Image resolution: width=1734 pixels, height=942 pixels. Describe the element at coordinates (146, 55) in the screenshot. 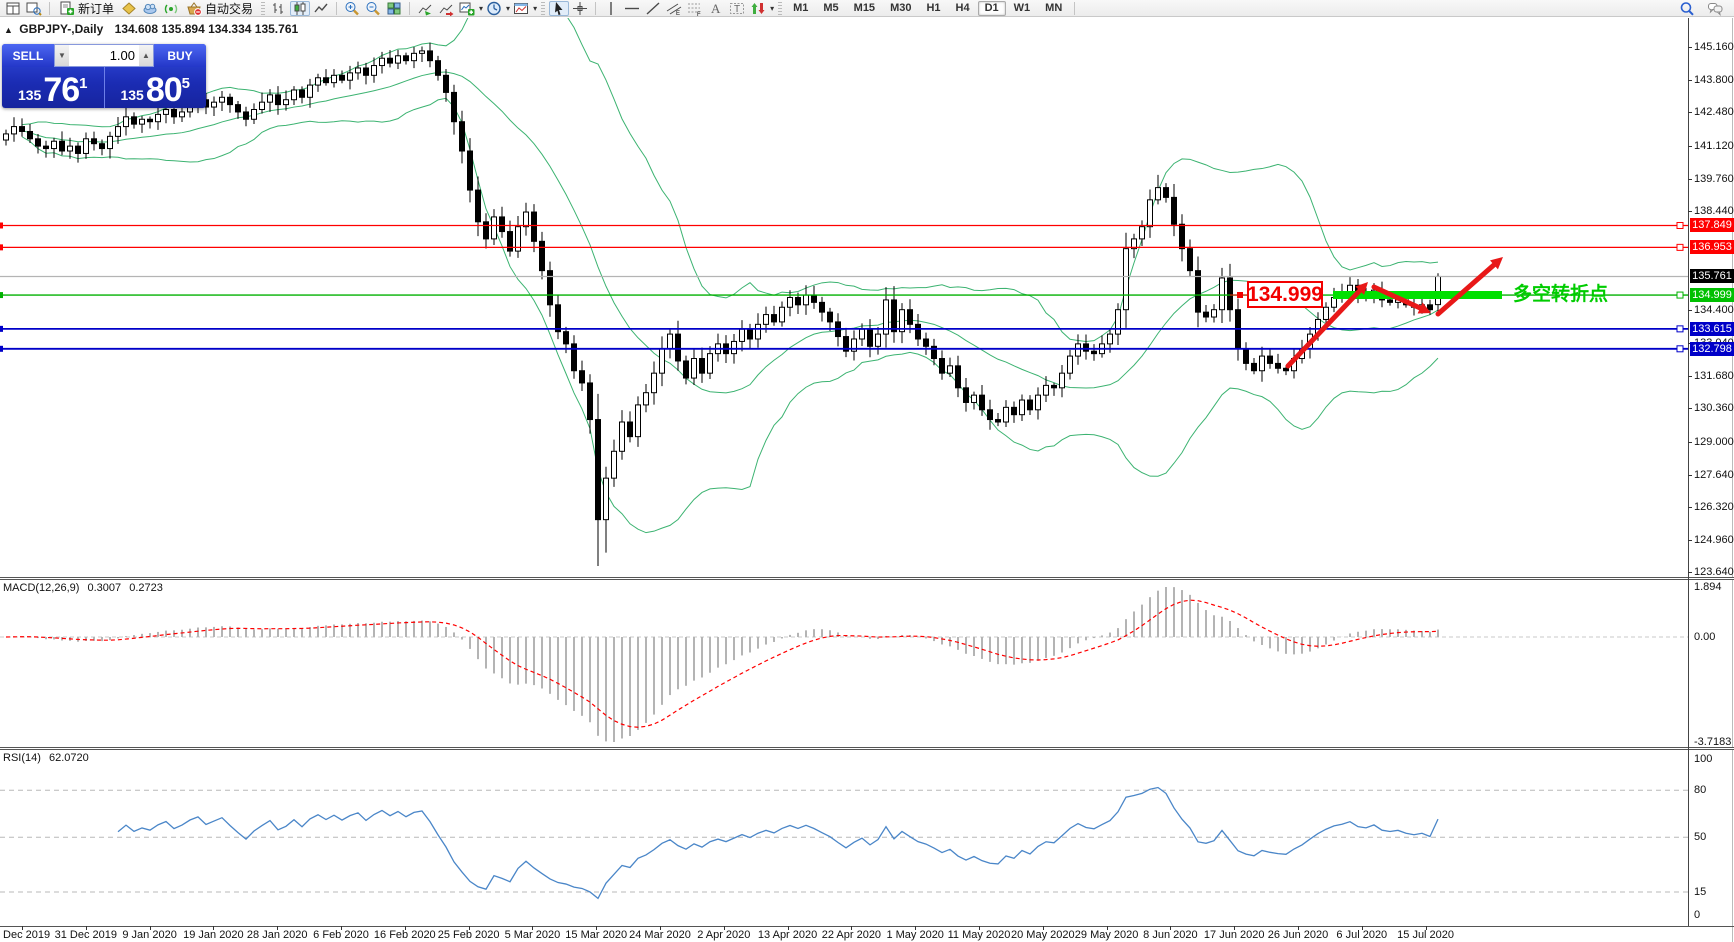

I see `volume-increase-button: ▲` at that location.